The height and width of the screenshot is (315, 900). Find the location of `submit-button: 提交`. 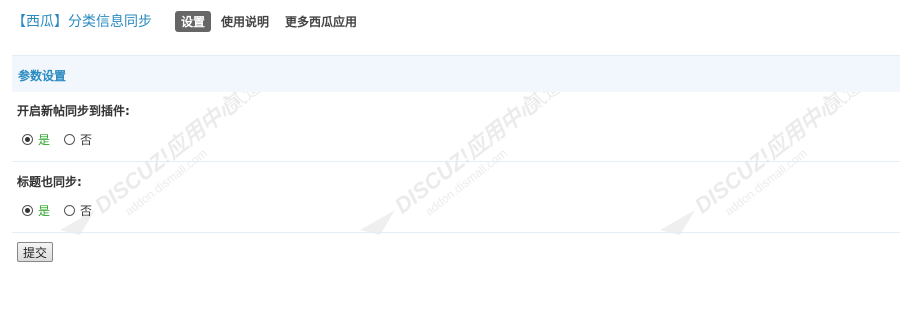

submit-button: 提交 is located at coordinates (35, 252).